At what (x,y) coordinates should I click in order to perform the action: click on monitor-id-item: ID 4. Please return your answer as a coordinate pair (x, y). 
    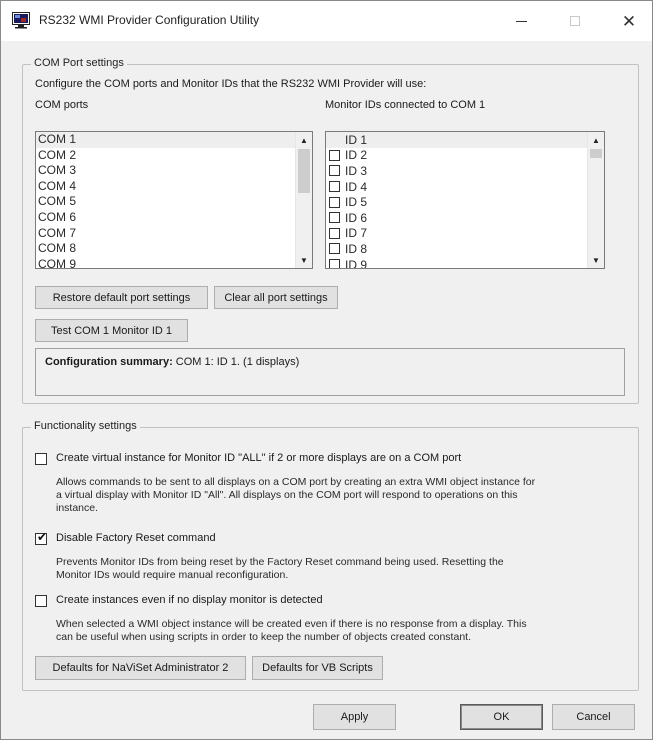
    Looking at the image, I should click on (456, 187).